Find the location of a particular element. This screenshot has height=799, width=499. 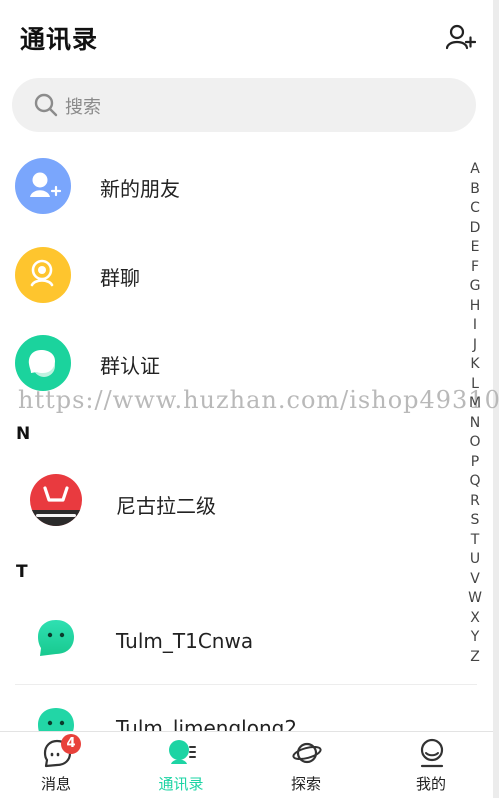

index-letter-z: Z is located at coordinates (475, 658).